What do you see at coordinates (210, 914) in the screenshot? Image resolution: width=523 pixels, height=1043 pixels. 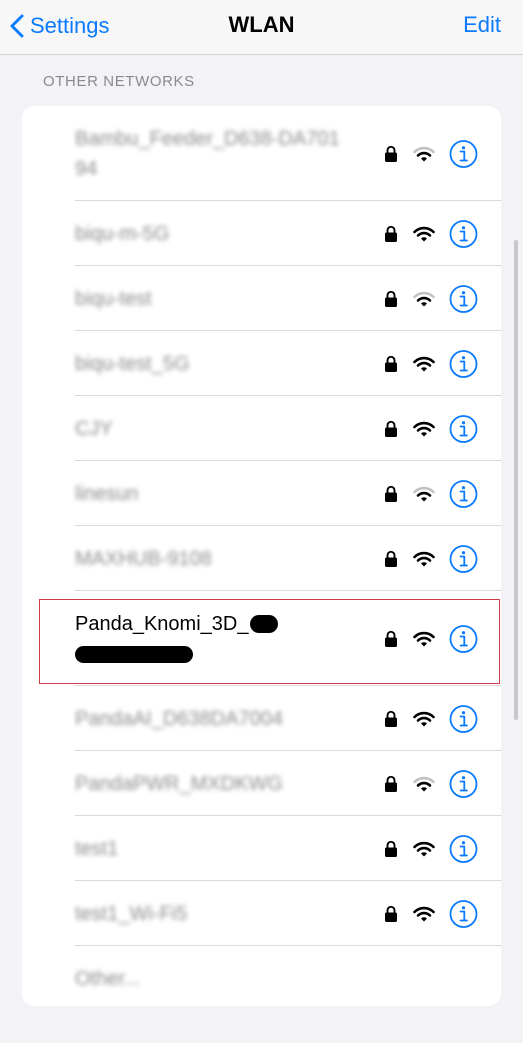 I see `network-name: test1_Wi-Fi5` at bounding box center [210, 914].